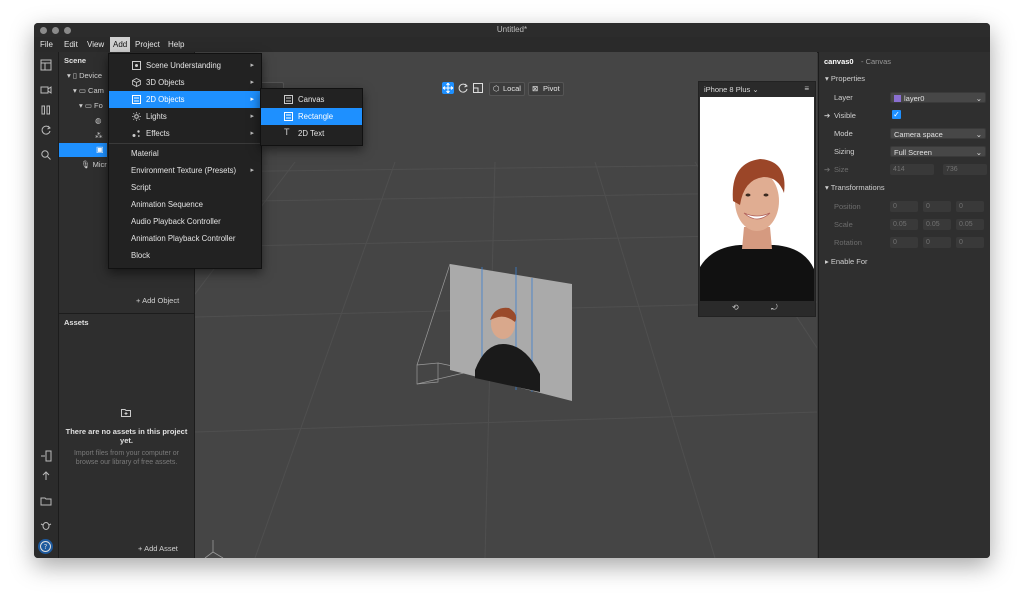  Describe the element at coordinates (938, 97) in the screenshot. I see `layer-dropdown: layer0 ⌄` at that location.